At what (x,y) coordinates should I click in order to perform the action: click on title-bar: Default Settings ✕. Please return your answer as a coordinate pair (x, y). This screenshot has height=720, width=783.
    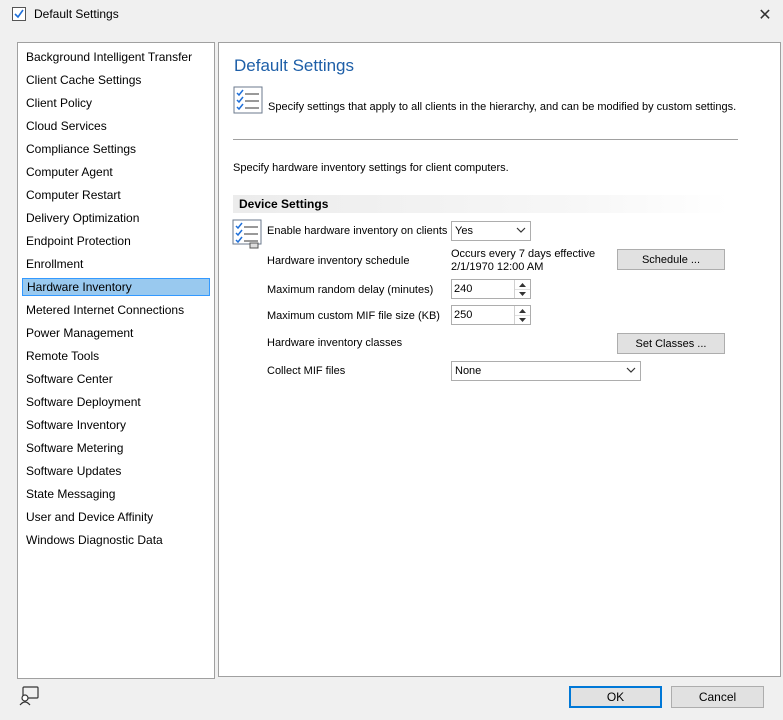
    Looking at the image, I should click on (391, 15).